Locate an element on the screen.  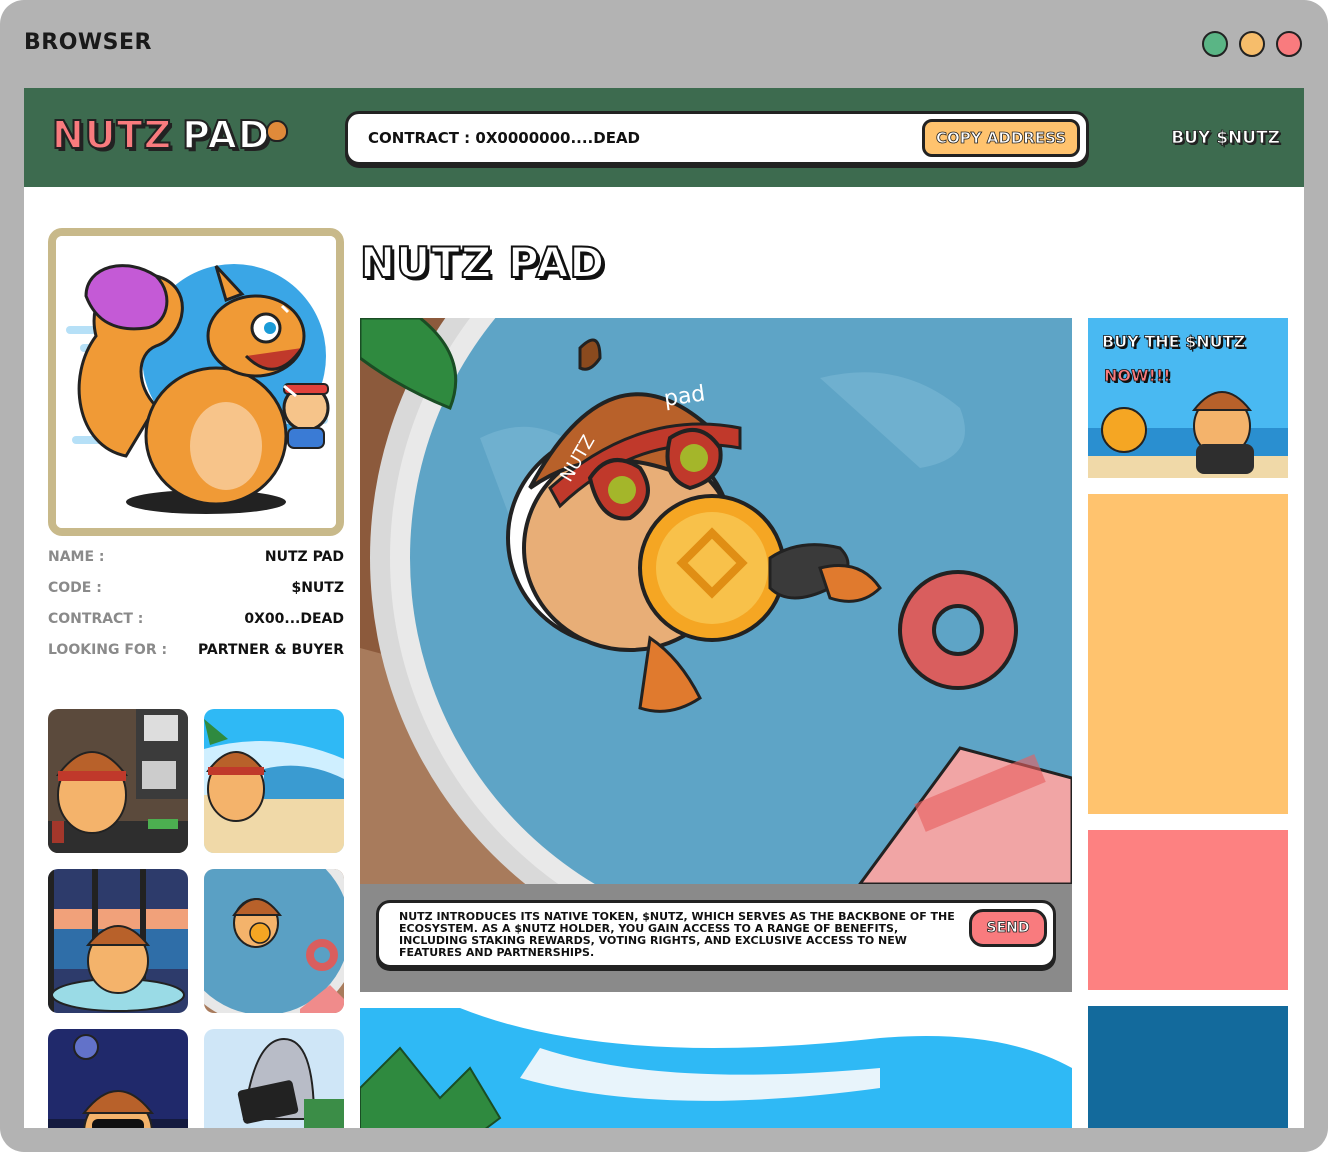
beach-banner-image is located at coordinates (716, 1068).